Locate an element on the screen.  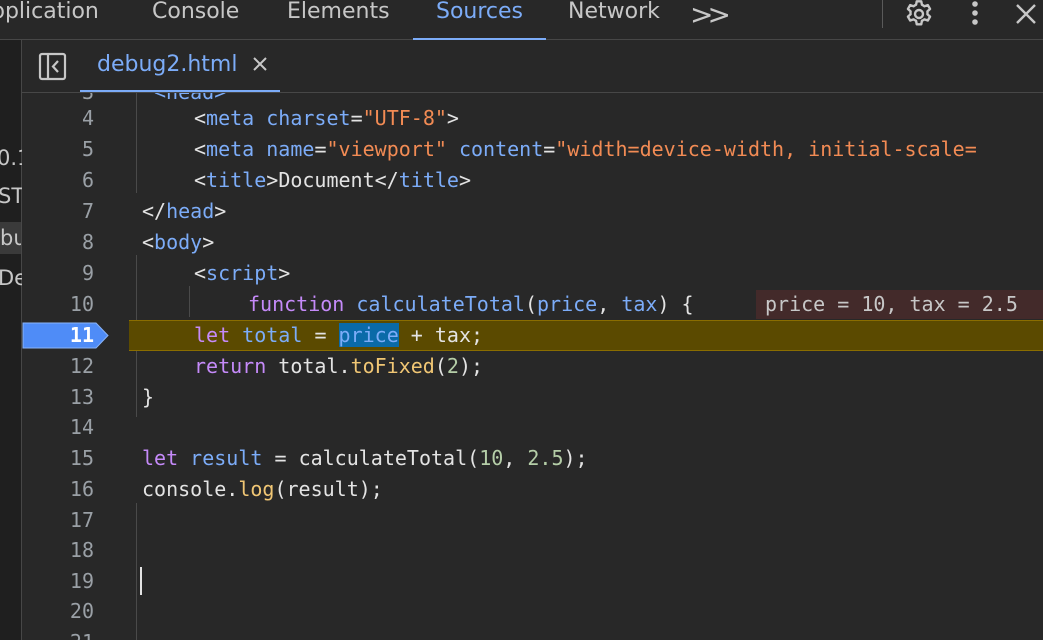
code-text: console.log(result); is located at coordinates (262, 489).